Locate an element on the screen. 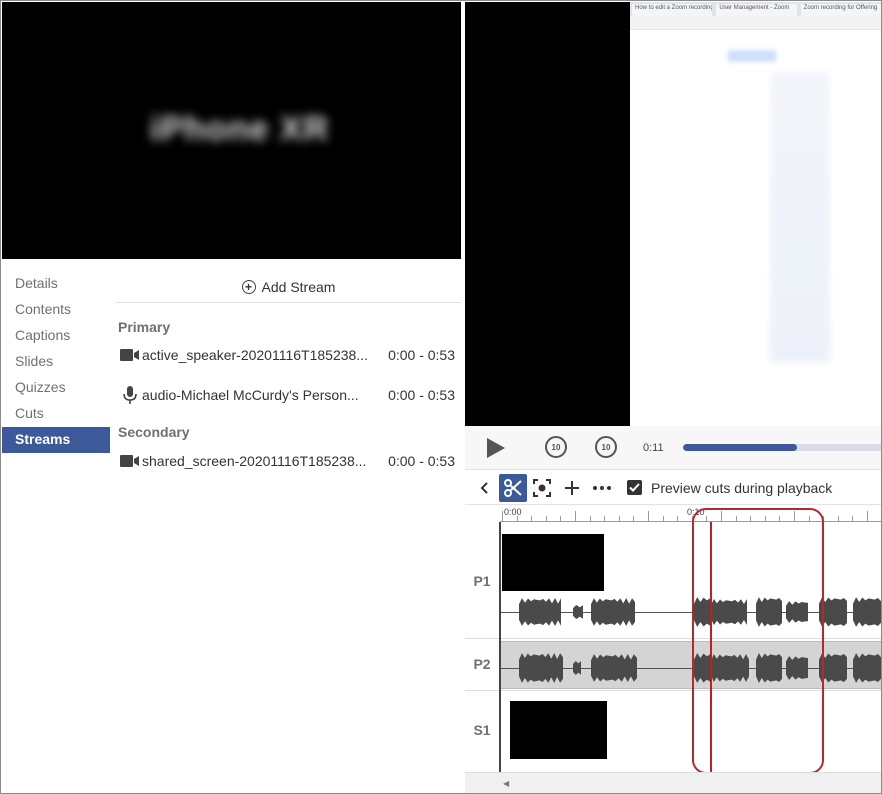 Image resolution: width=882 pixels, height=794 pixels. browser-urlbar is located at coordinates (755, 23).